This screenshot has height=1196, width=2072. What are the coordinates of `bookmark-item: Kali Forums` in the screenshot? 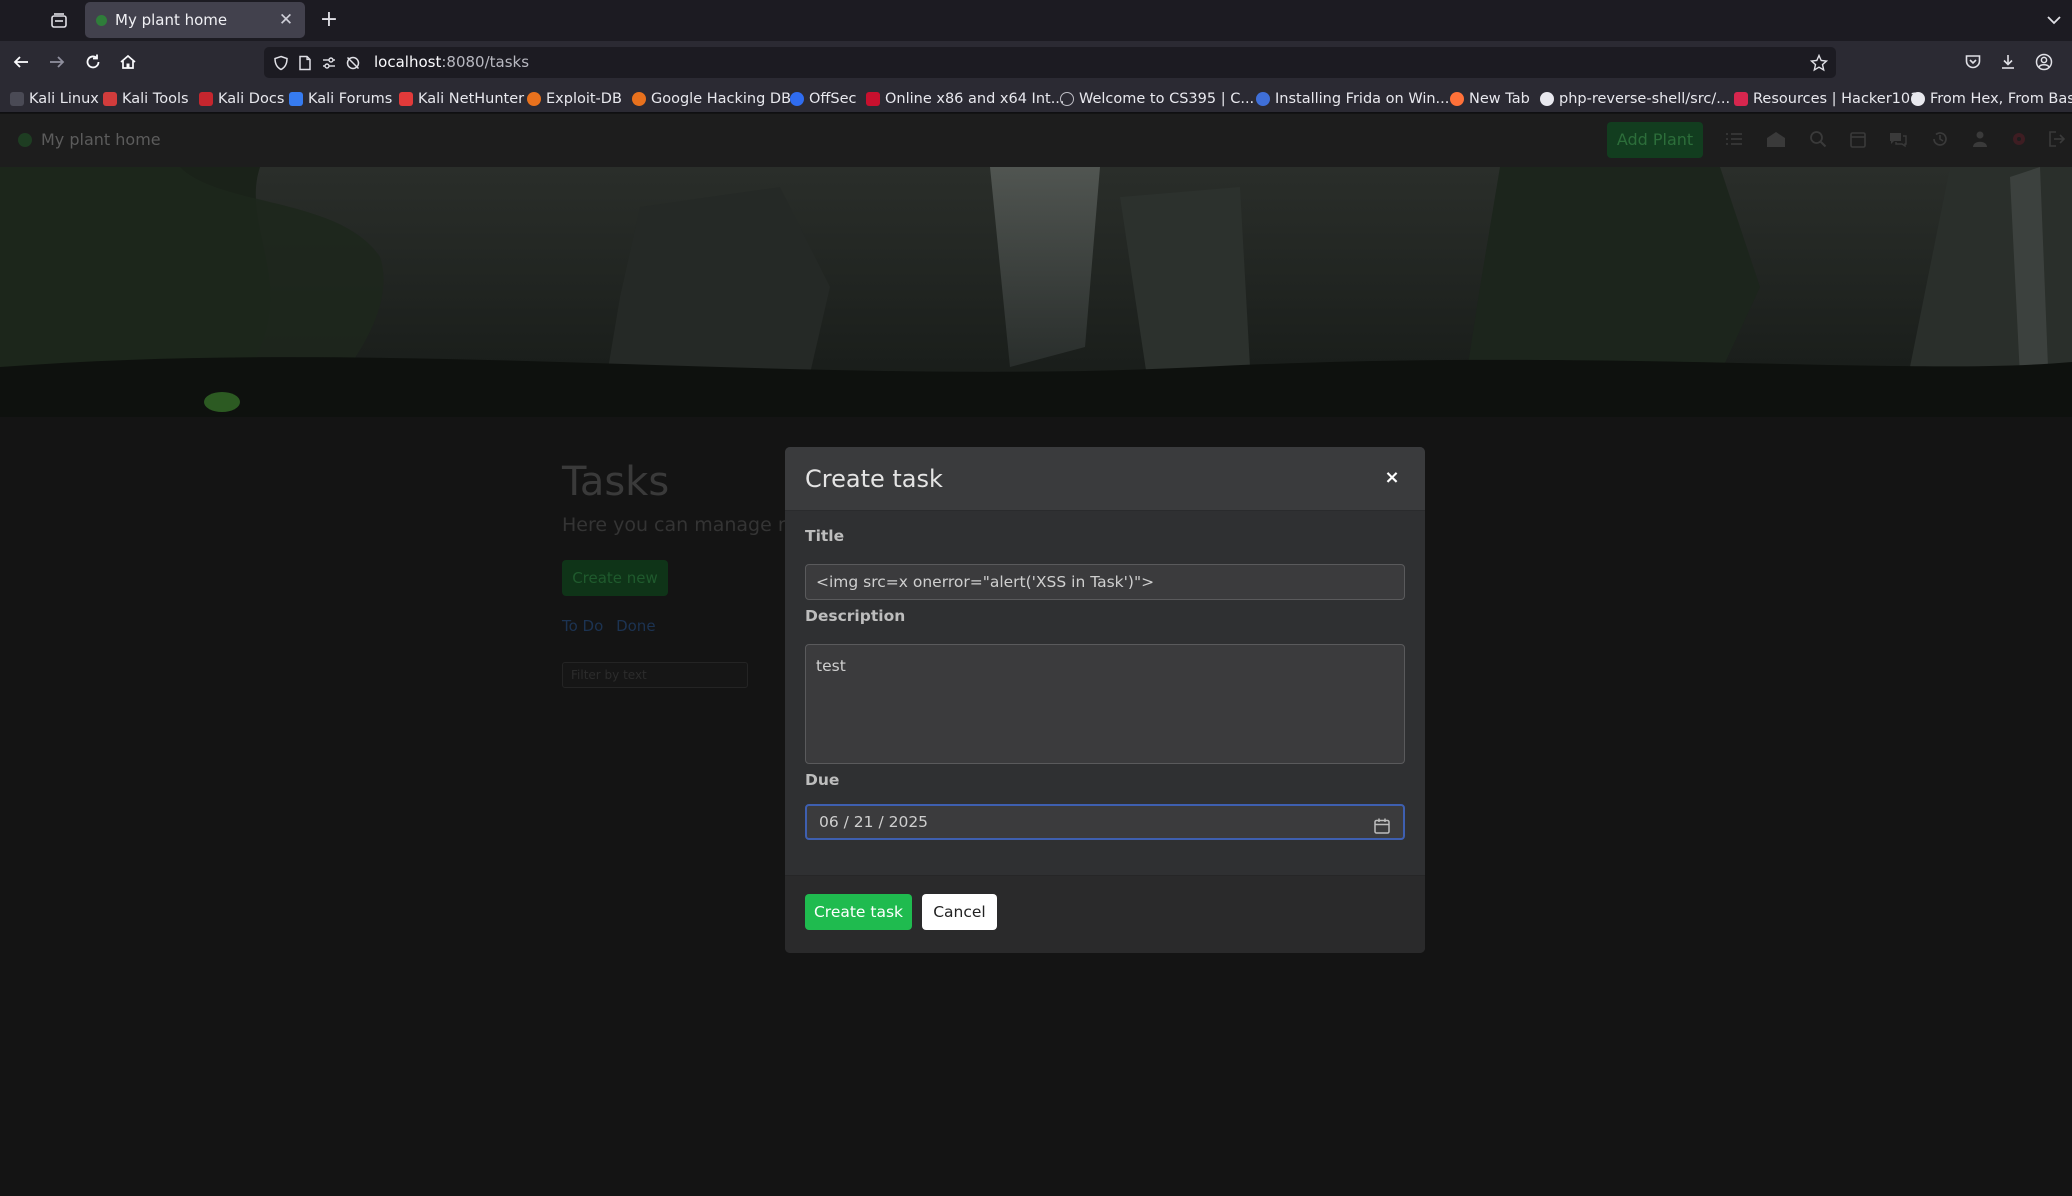 It's located at (340, 99).